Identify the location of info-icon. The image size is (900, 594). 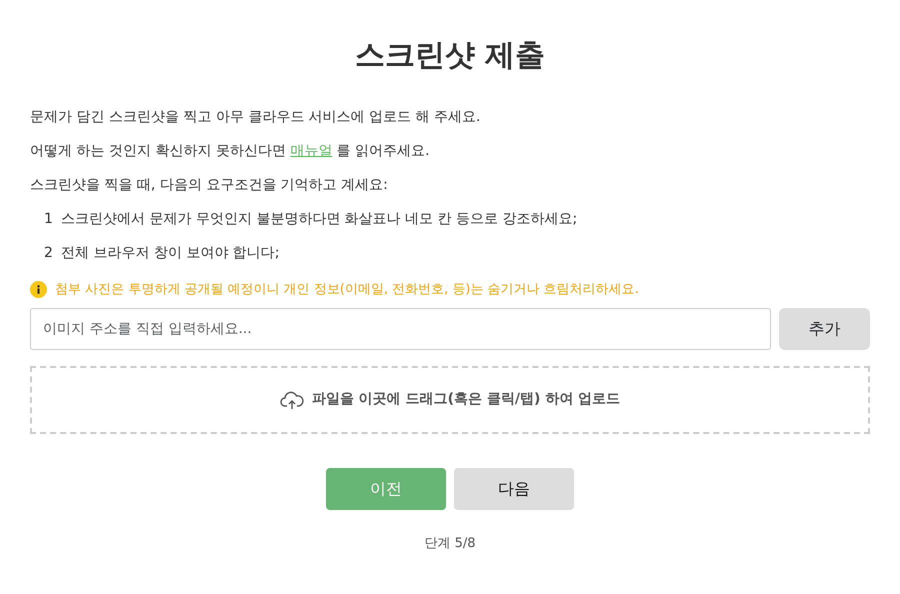
(38, 289).